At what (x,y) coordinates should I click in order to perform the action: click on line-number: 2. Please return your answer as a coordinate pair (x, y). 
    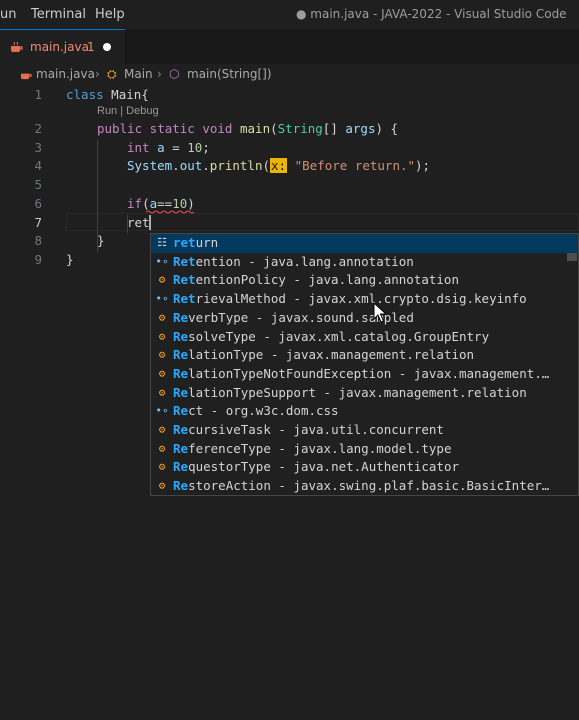
    Looking at the image, I should click on (38, 128).